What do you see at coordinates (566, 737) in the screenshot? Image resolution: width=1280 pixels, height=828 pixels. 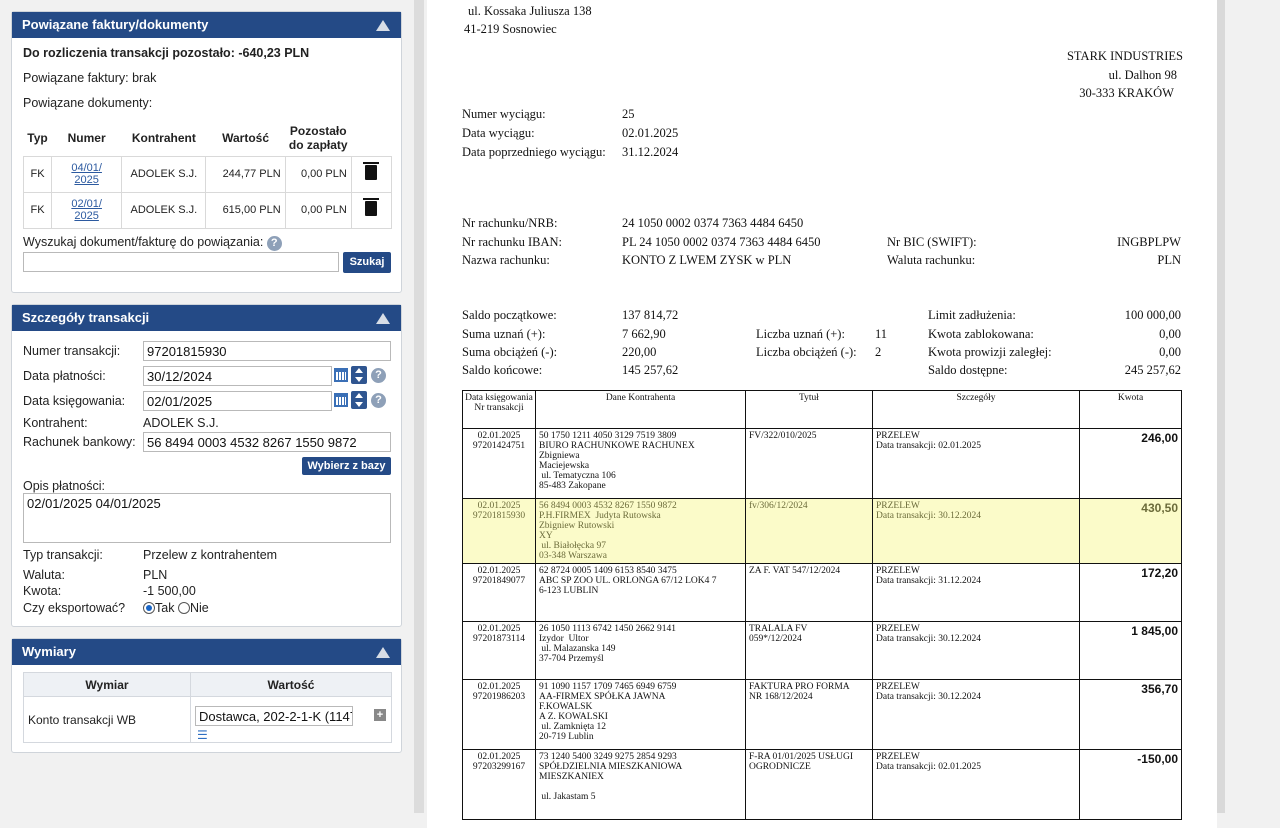 I see `counterparty-line: 20-719 Lublin` at bounding box center [566, 737].